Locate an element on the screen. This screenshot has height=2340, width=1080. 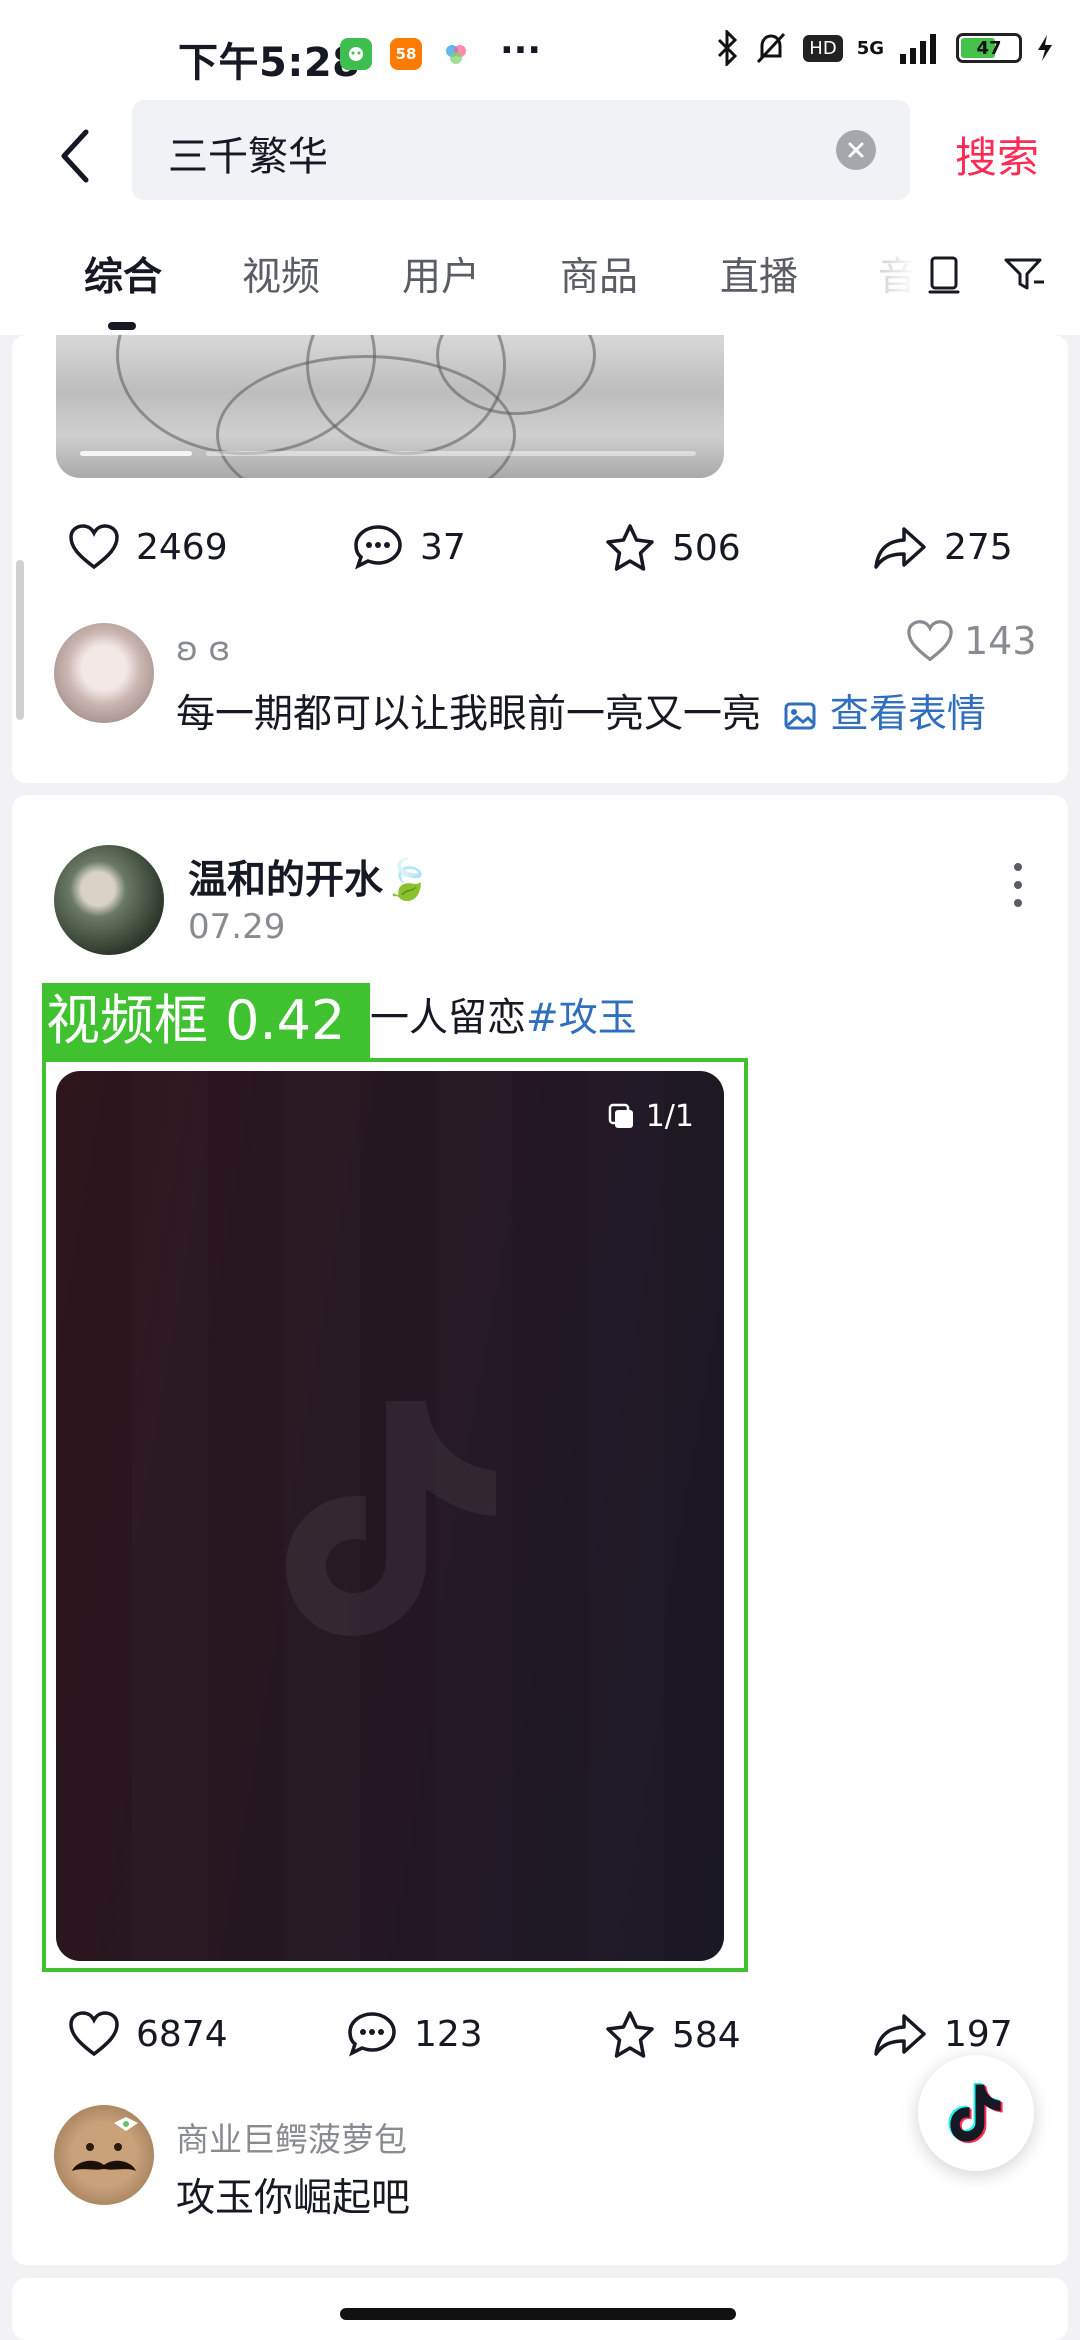
status-app-icons: 58 is located at coordinates (406, 54).